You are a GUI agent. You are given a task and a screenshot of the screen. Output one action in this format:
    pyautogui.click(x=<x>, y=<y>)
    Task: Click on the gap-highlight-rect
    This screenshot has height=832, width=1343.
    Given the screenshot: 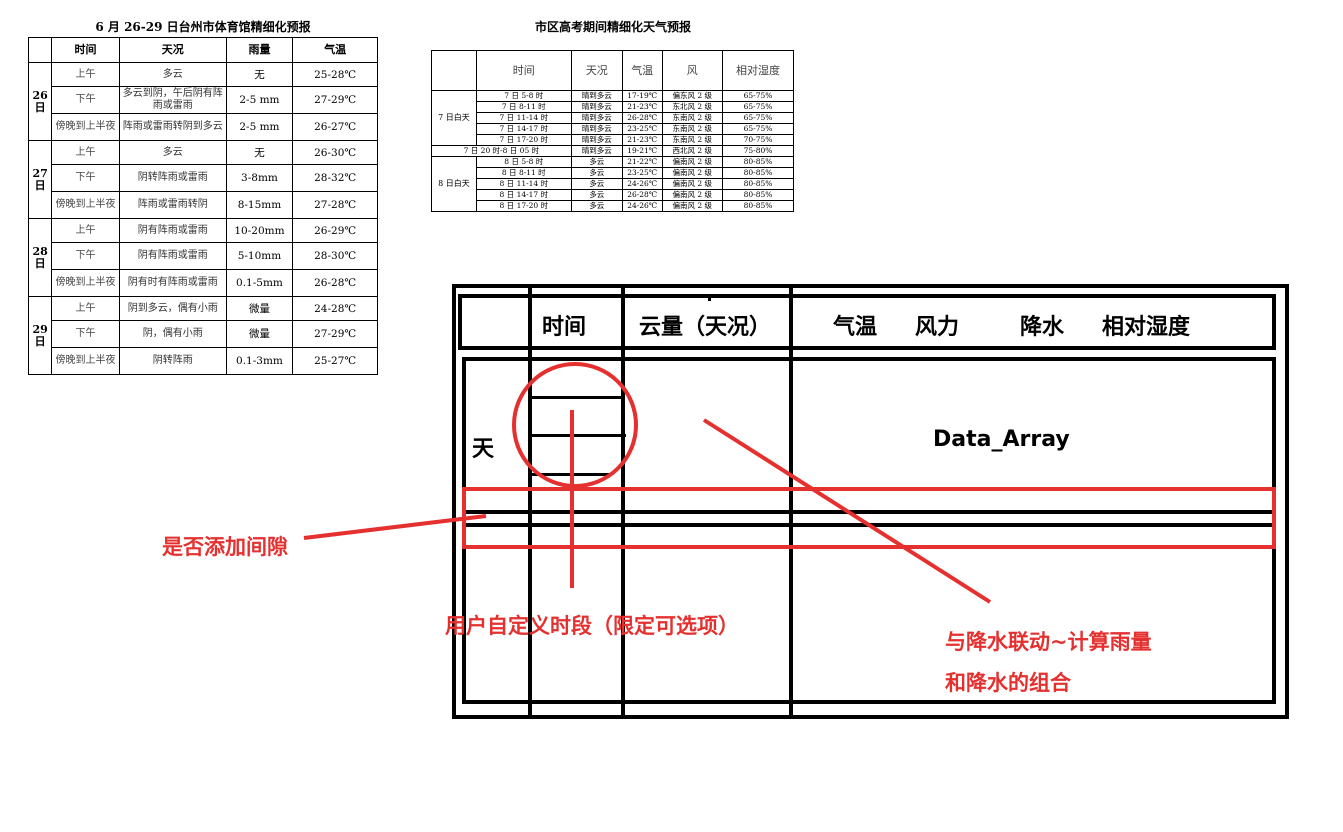 What is the action you would take?
    pyautogui.click(x=869, y=518)
    